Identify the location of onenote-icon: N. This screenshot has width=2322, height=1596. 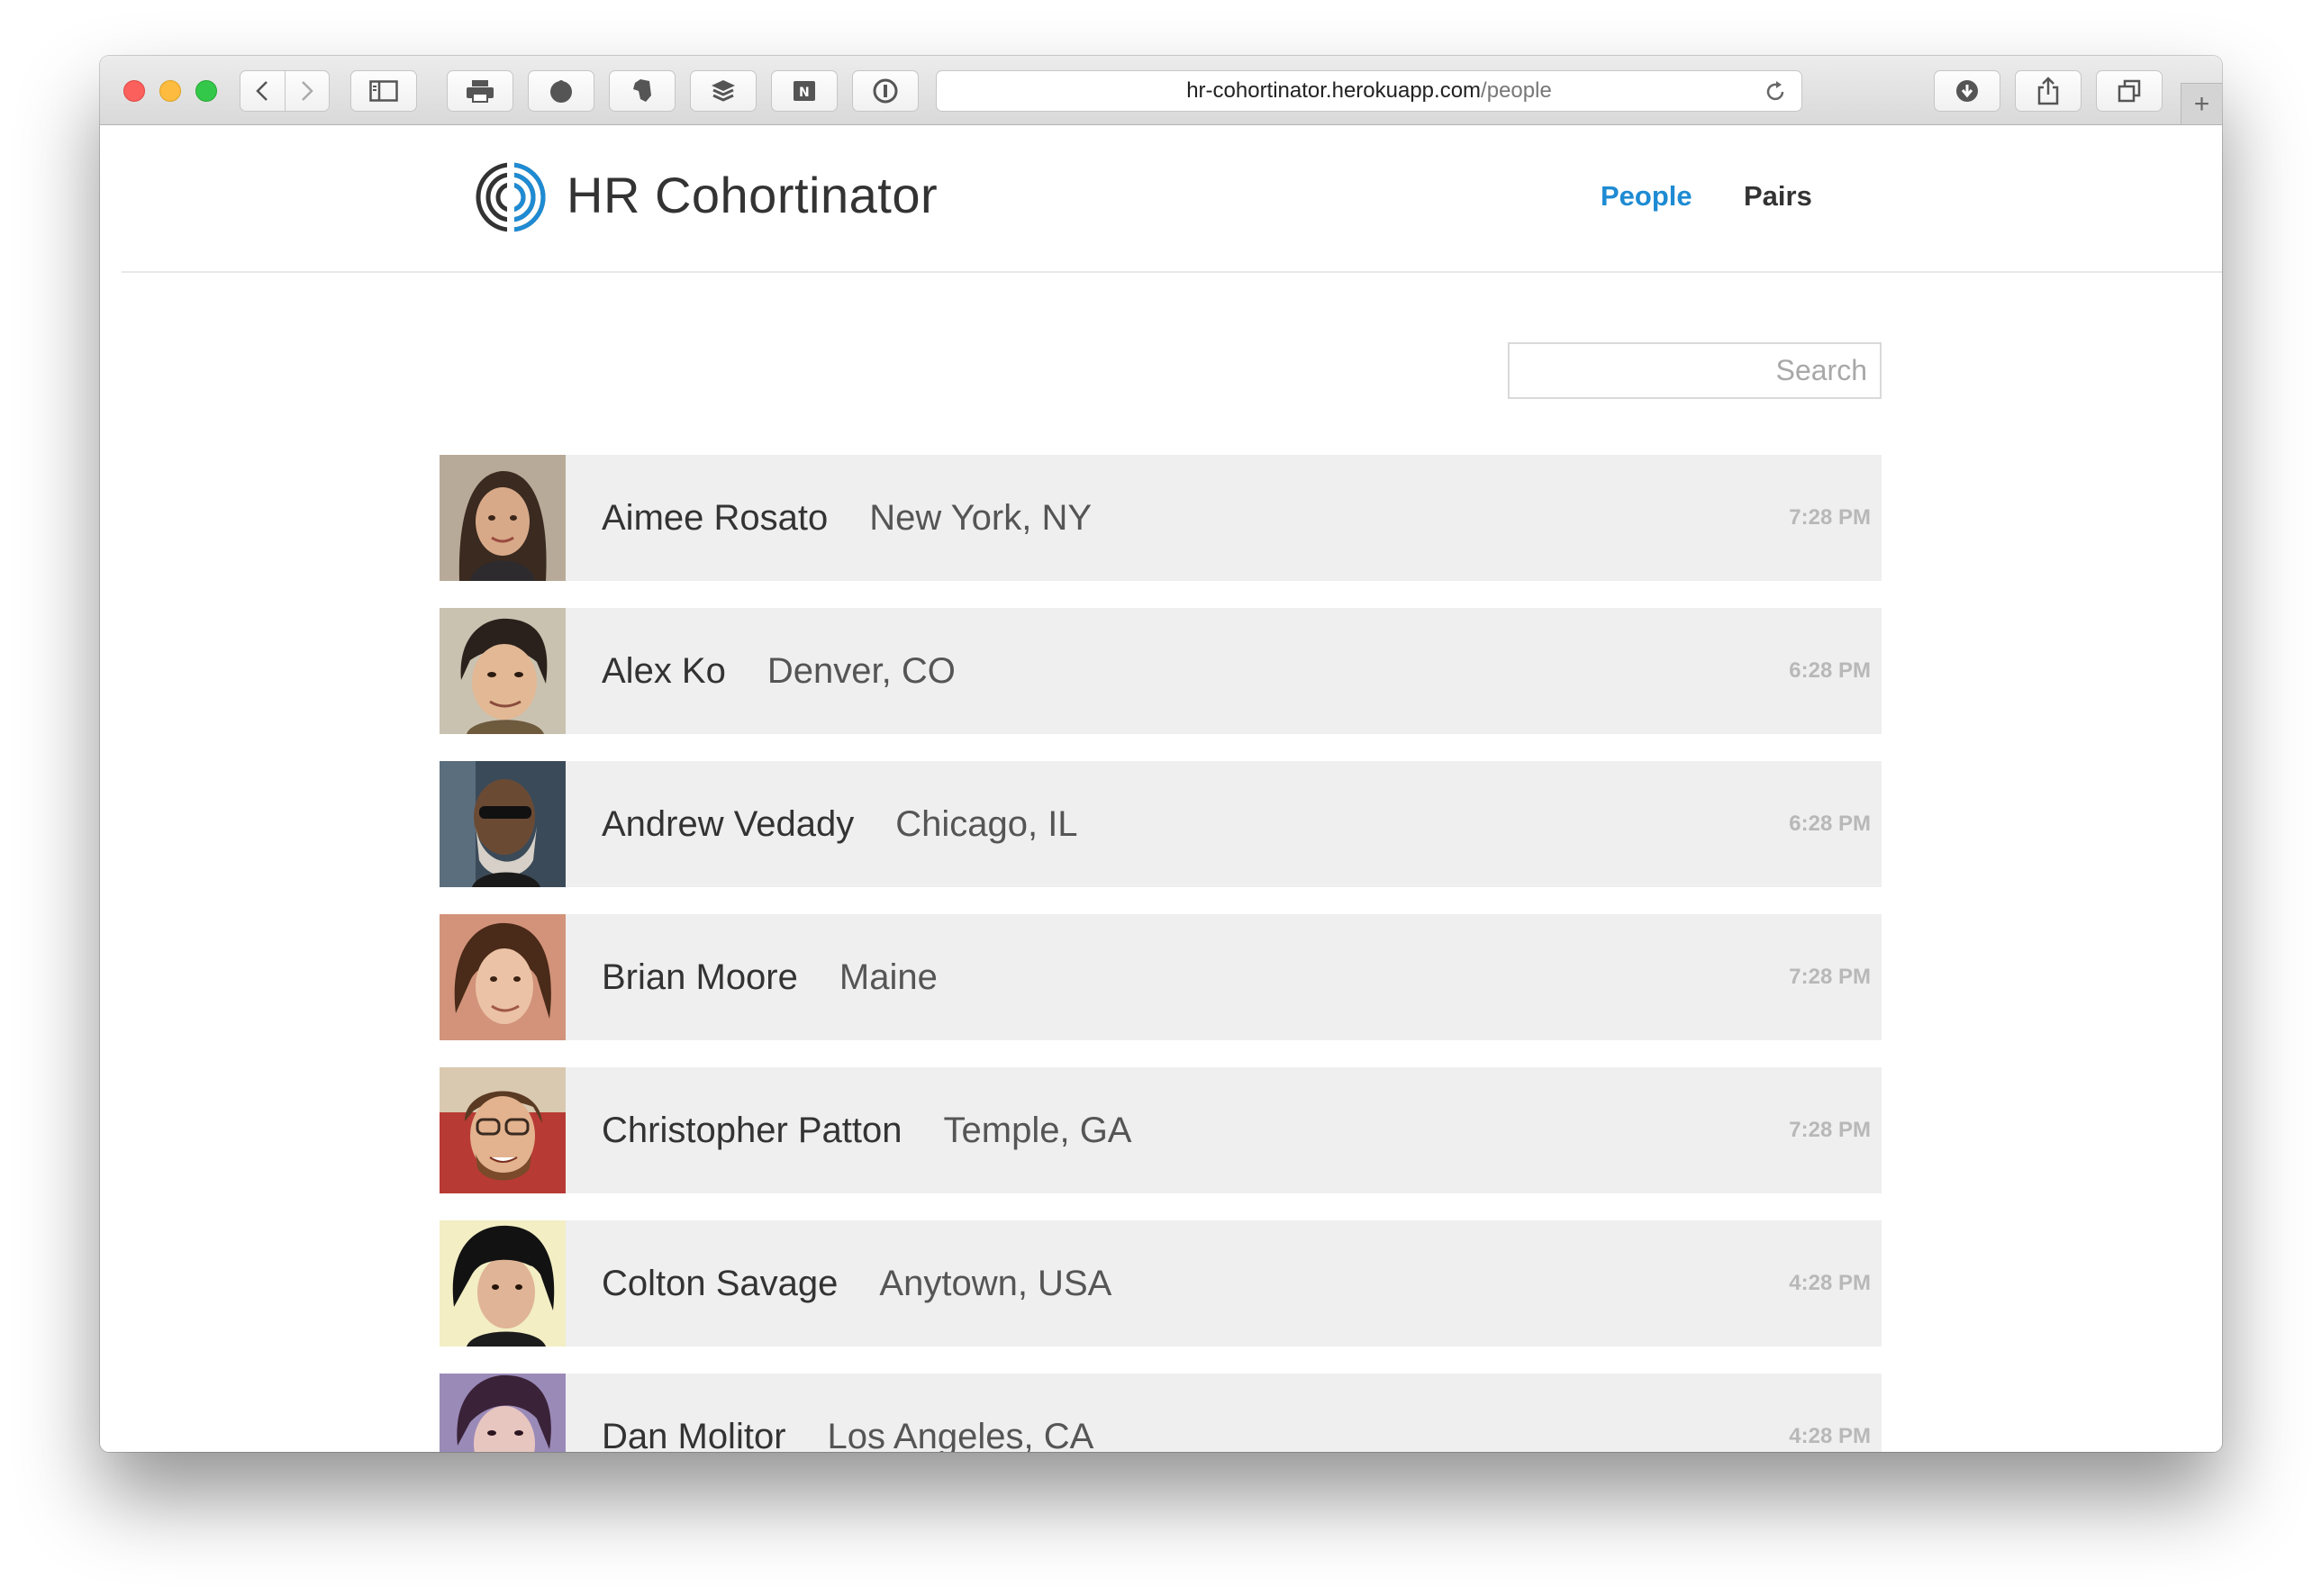
(804, 91).